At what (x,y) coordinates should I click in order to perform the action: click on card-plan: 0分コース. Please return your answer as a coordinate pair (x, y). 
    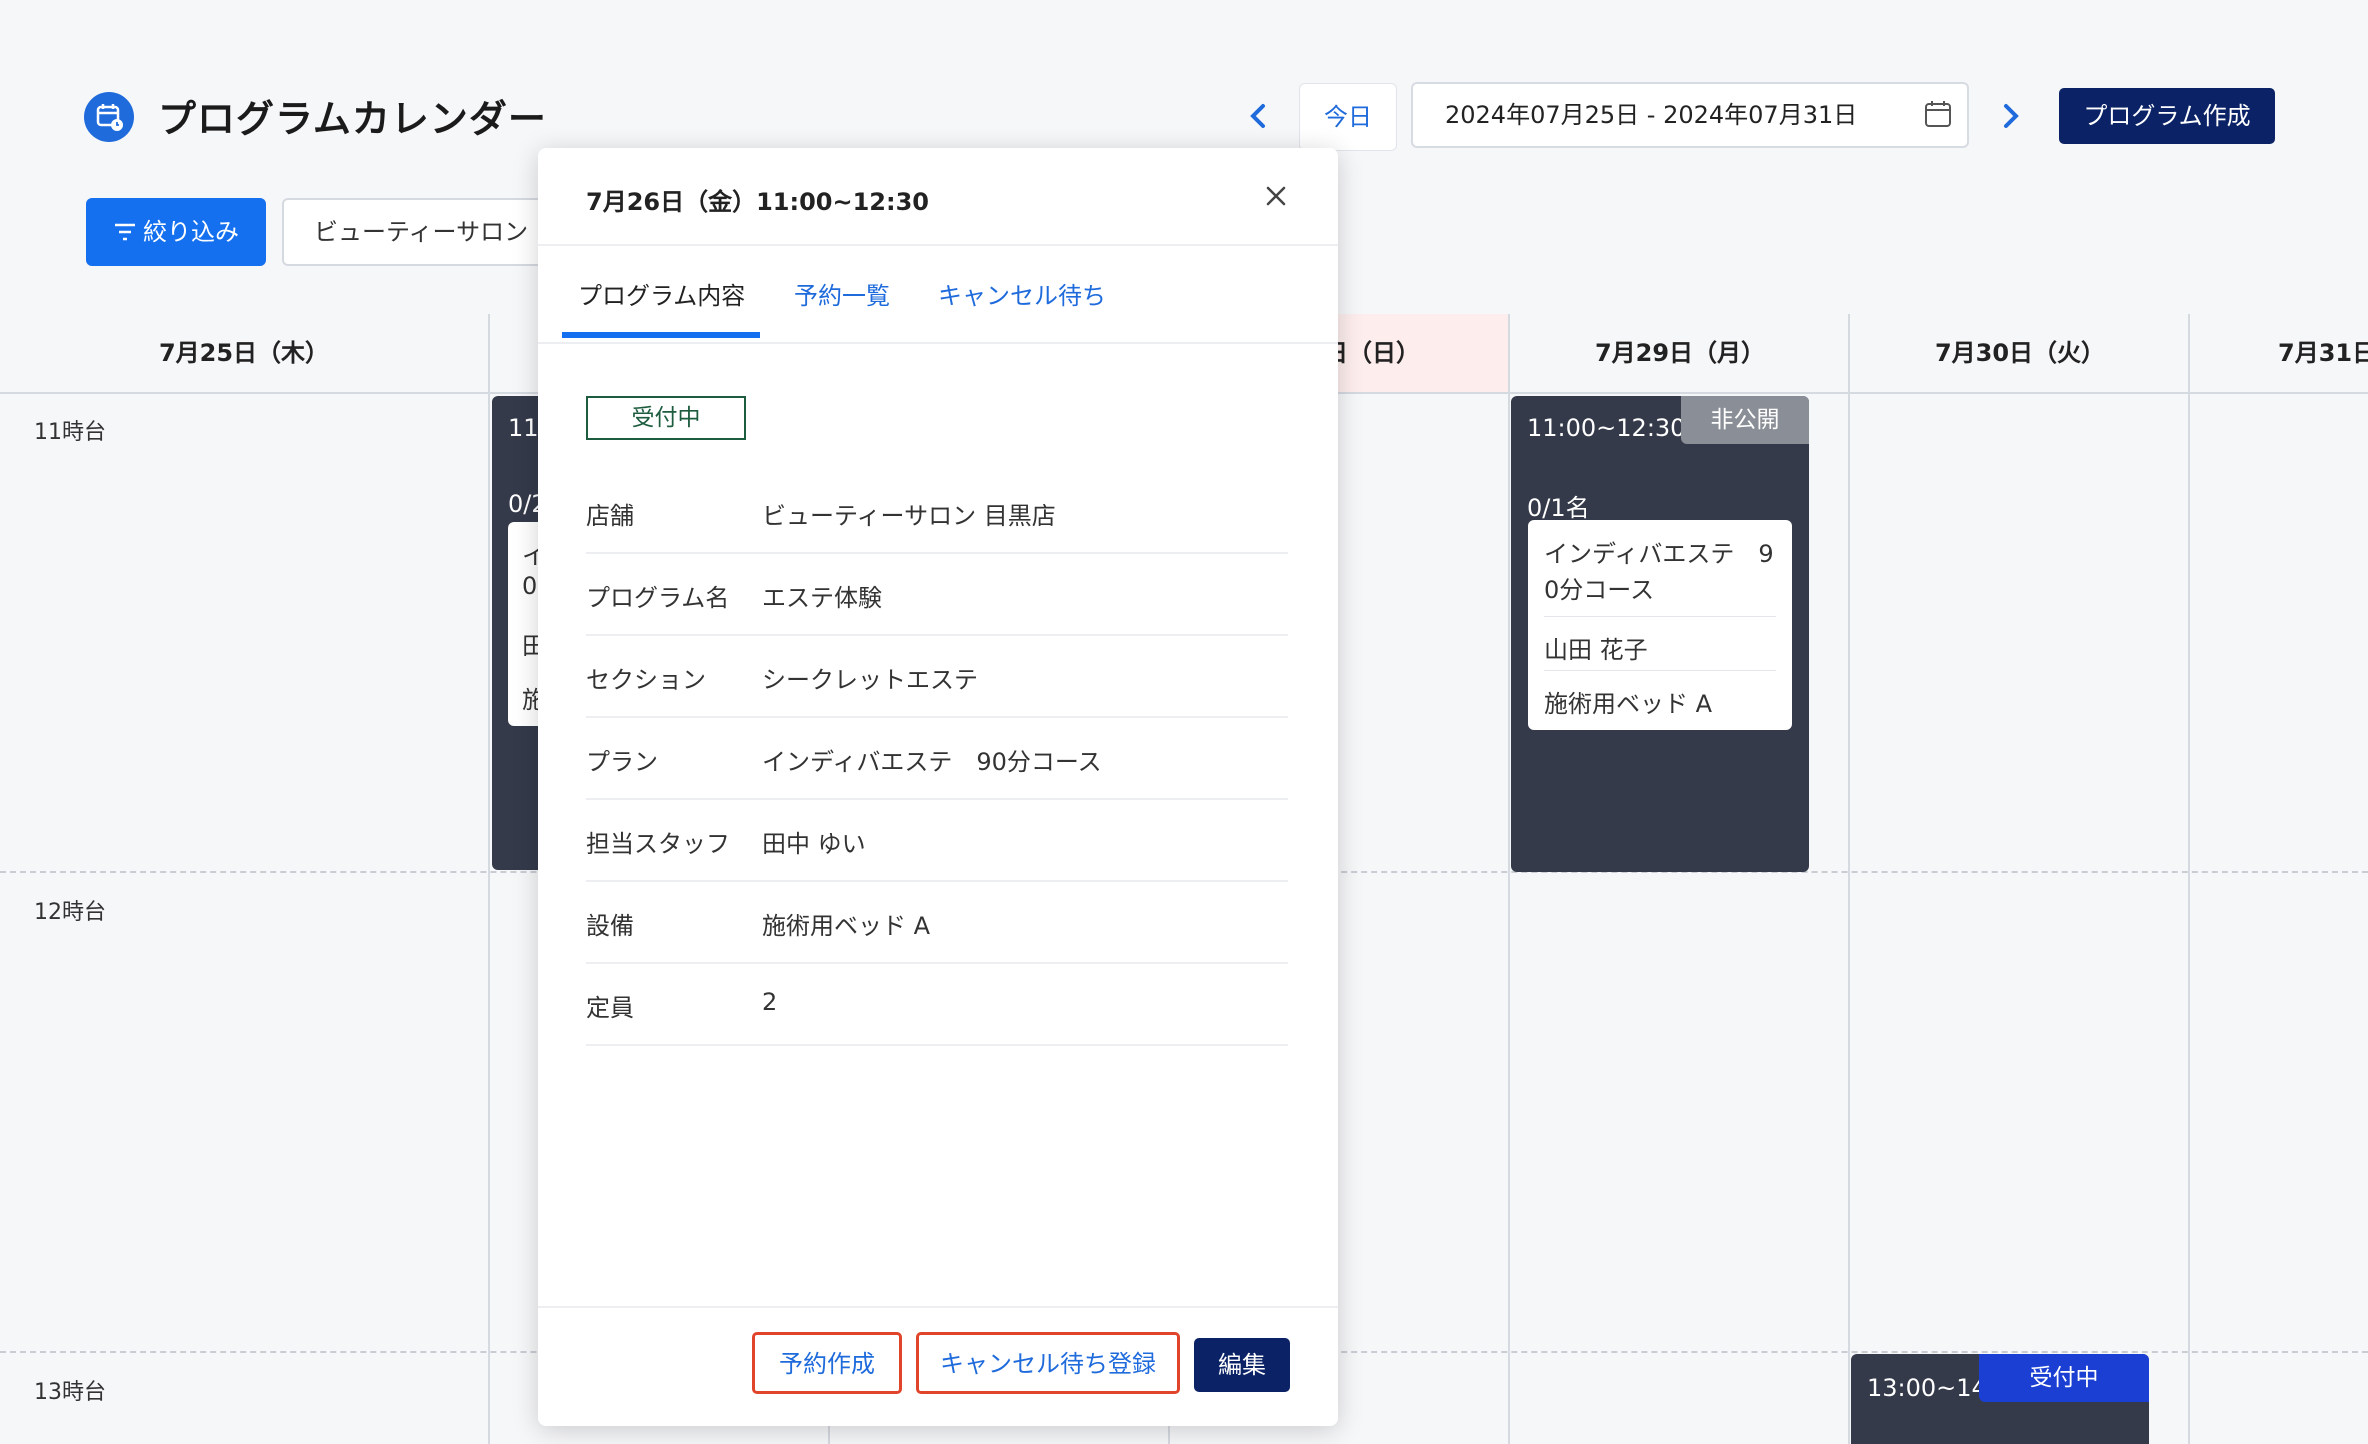
    Looking at the image, I should click on (1599, 590).